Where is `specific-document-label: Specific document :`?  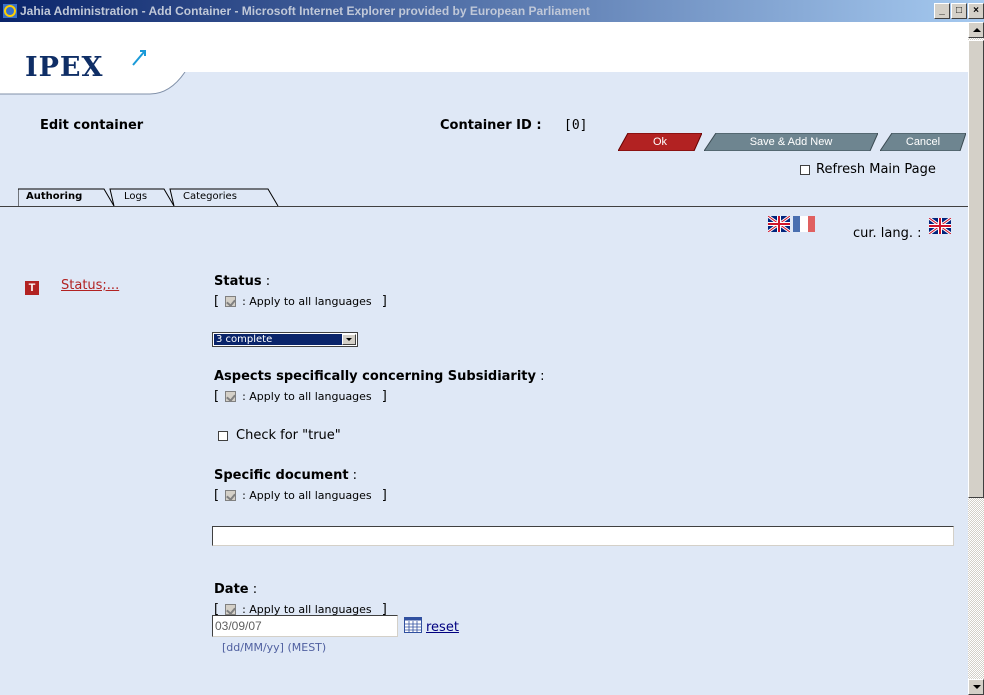 specific-document-label: Specific document : is located at coordinates (286, 475).